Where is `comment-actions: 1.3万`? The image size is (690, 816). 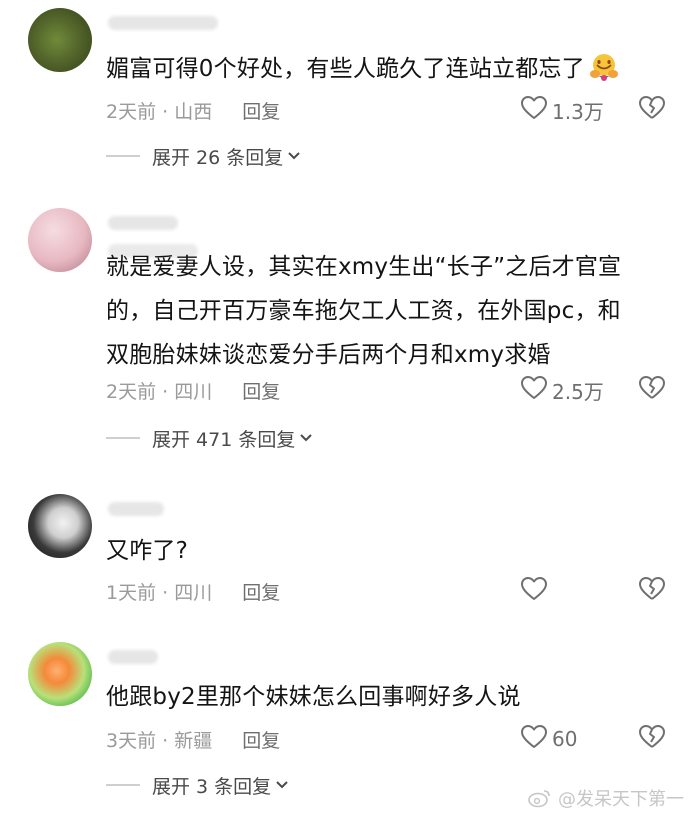 comment-actions: 1.3万 is located at coordinates (593, 110).